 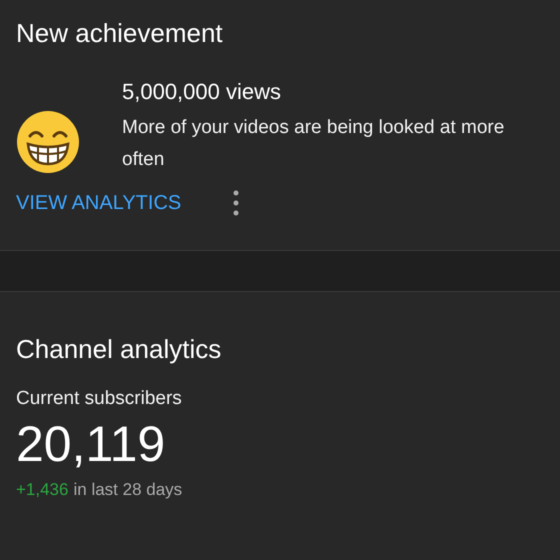 What do you see at coordinates (48, 142) in the screenshot?
I see `grinning-emoji-icon` at bounding box center [48, 142].